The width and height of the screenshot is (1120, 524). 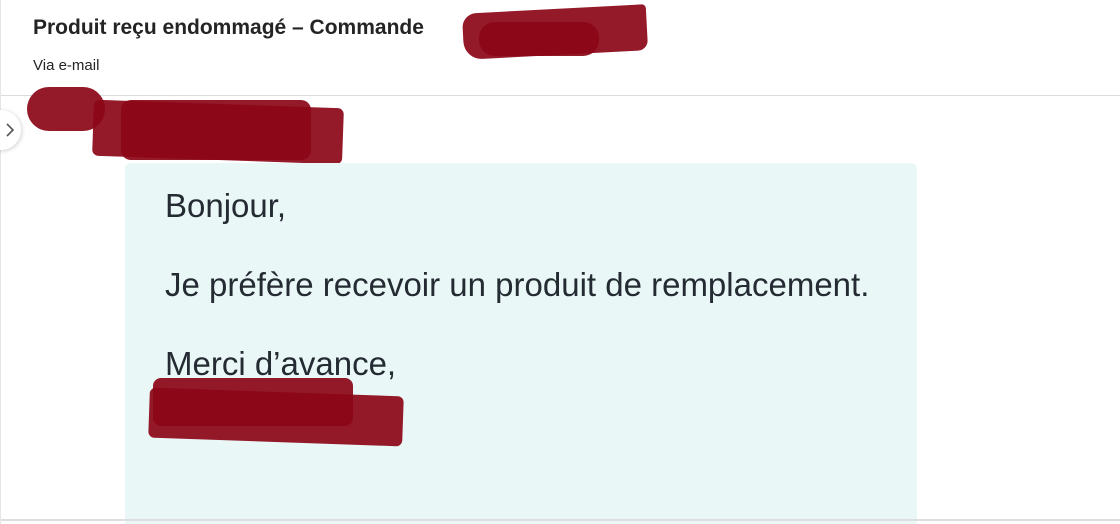 I want to click on ticket-title: Produit reçu endommagé – Commande, so click(x=228, y=27).